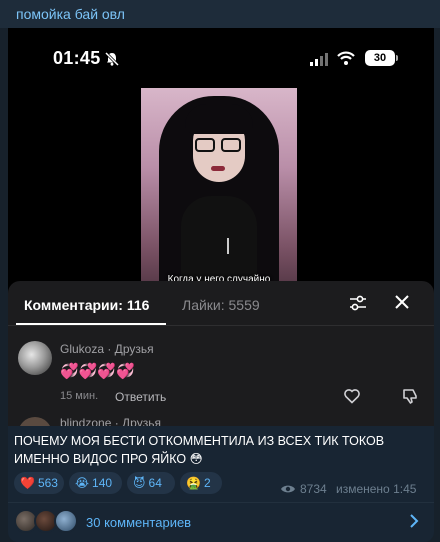  I want to click on reply-button: Ответить, so click(140, 397).